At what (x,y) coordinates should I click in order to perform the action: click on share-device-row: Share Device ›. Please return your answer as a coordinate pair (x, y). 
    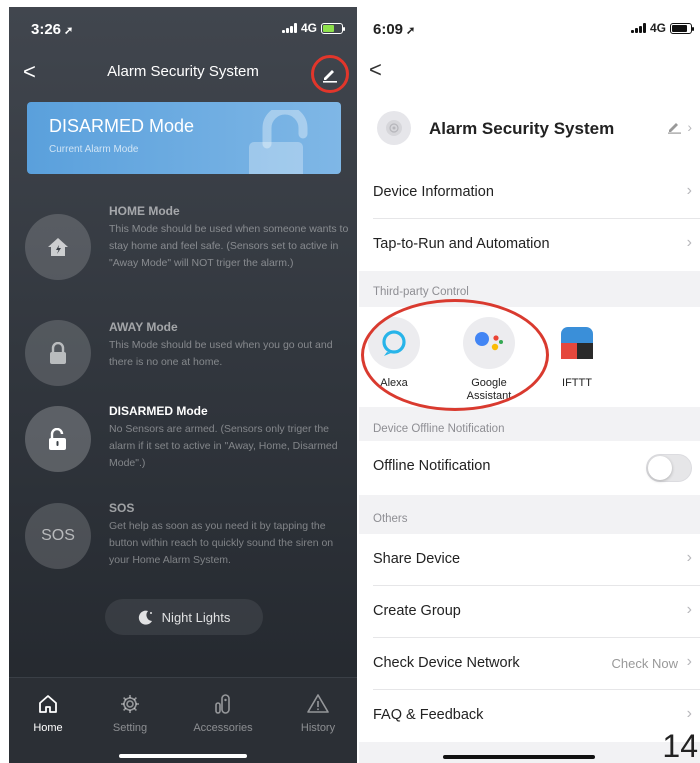
    Looking at the image, I should click on (529, 560).